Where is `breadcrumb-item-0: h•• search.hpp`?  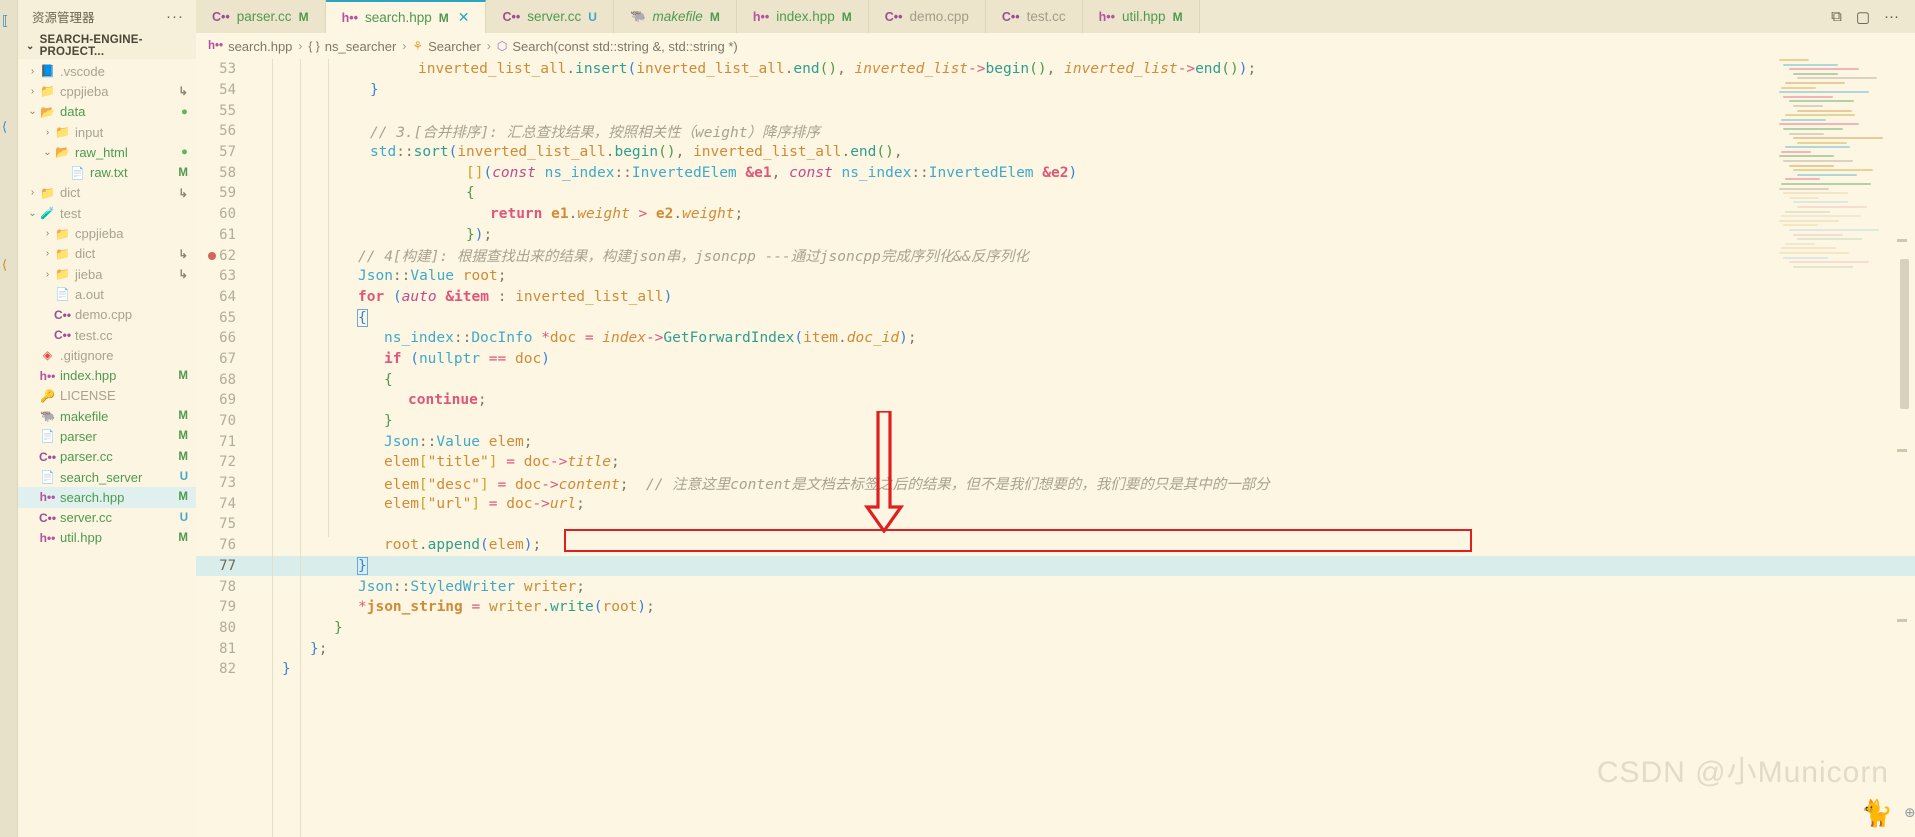
breadcrumb-item-0: h•• search.hpp is located at coordinates (250, 46).